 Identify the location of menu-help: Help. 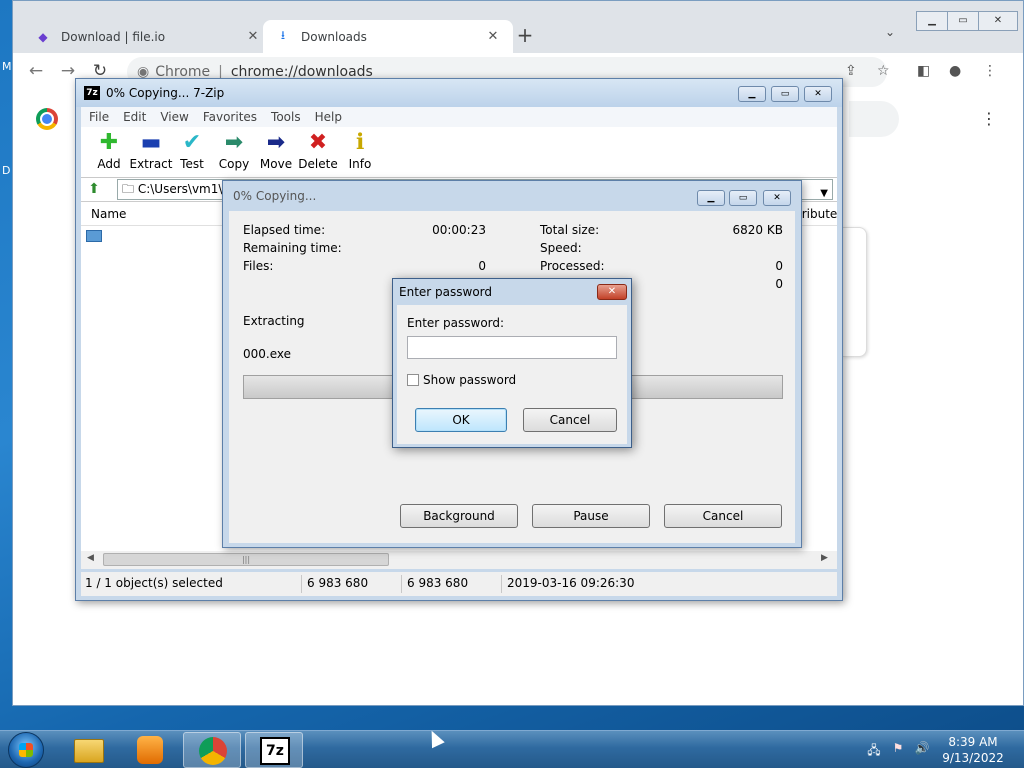
(328, 117).